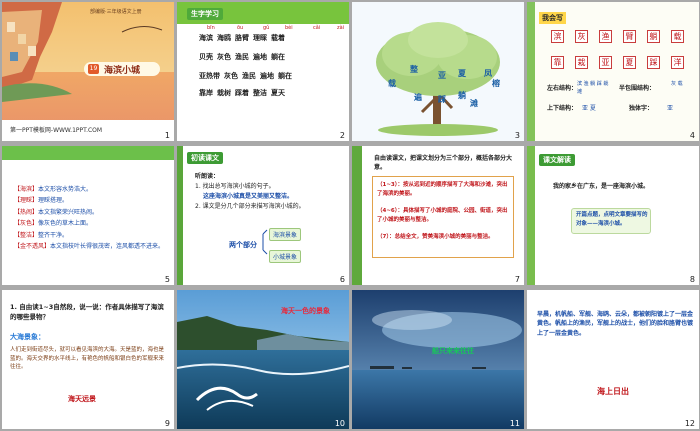 The height and width of the screenshot is (431, 700). Describe the element at coordinates (442, 75) in the screenshot. I see `leaf-word: 亚` at that location.